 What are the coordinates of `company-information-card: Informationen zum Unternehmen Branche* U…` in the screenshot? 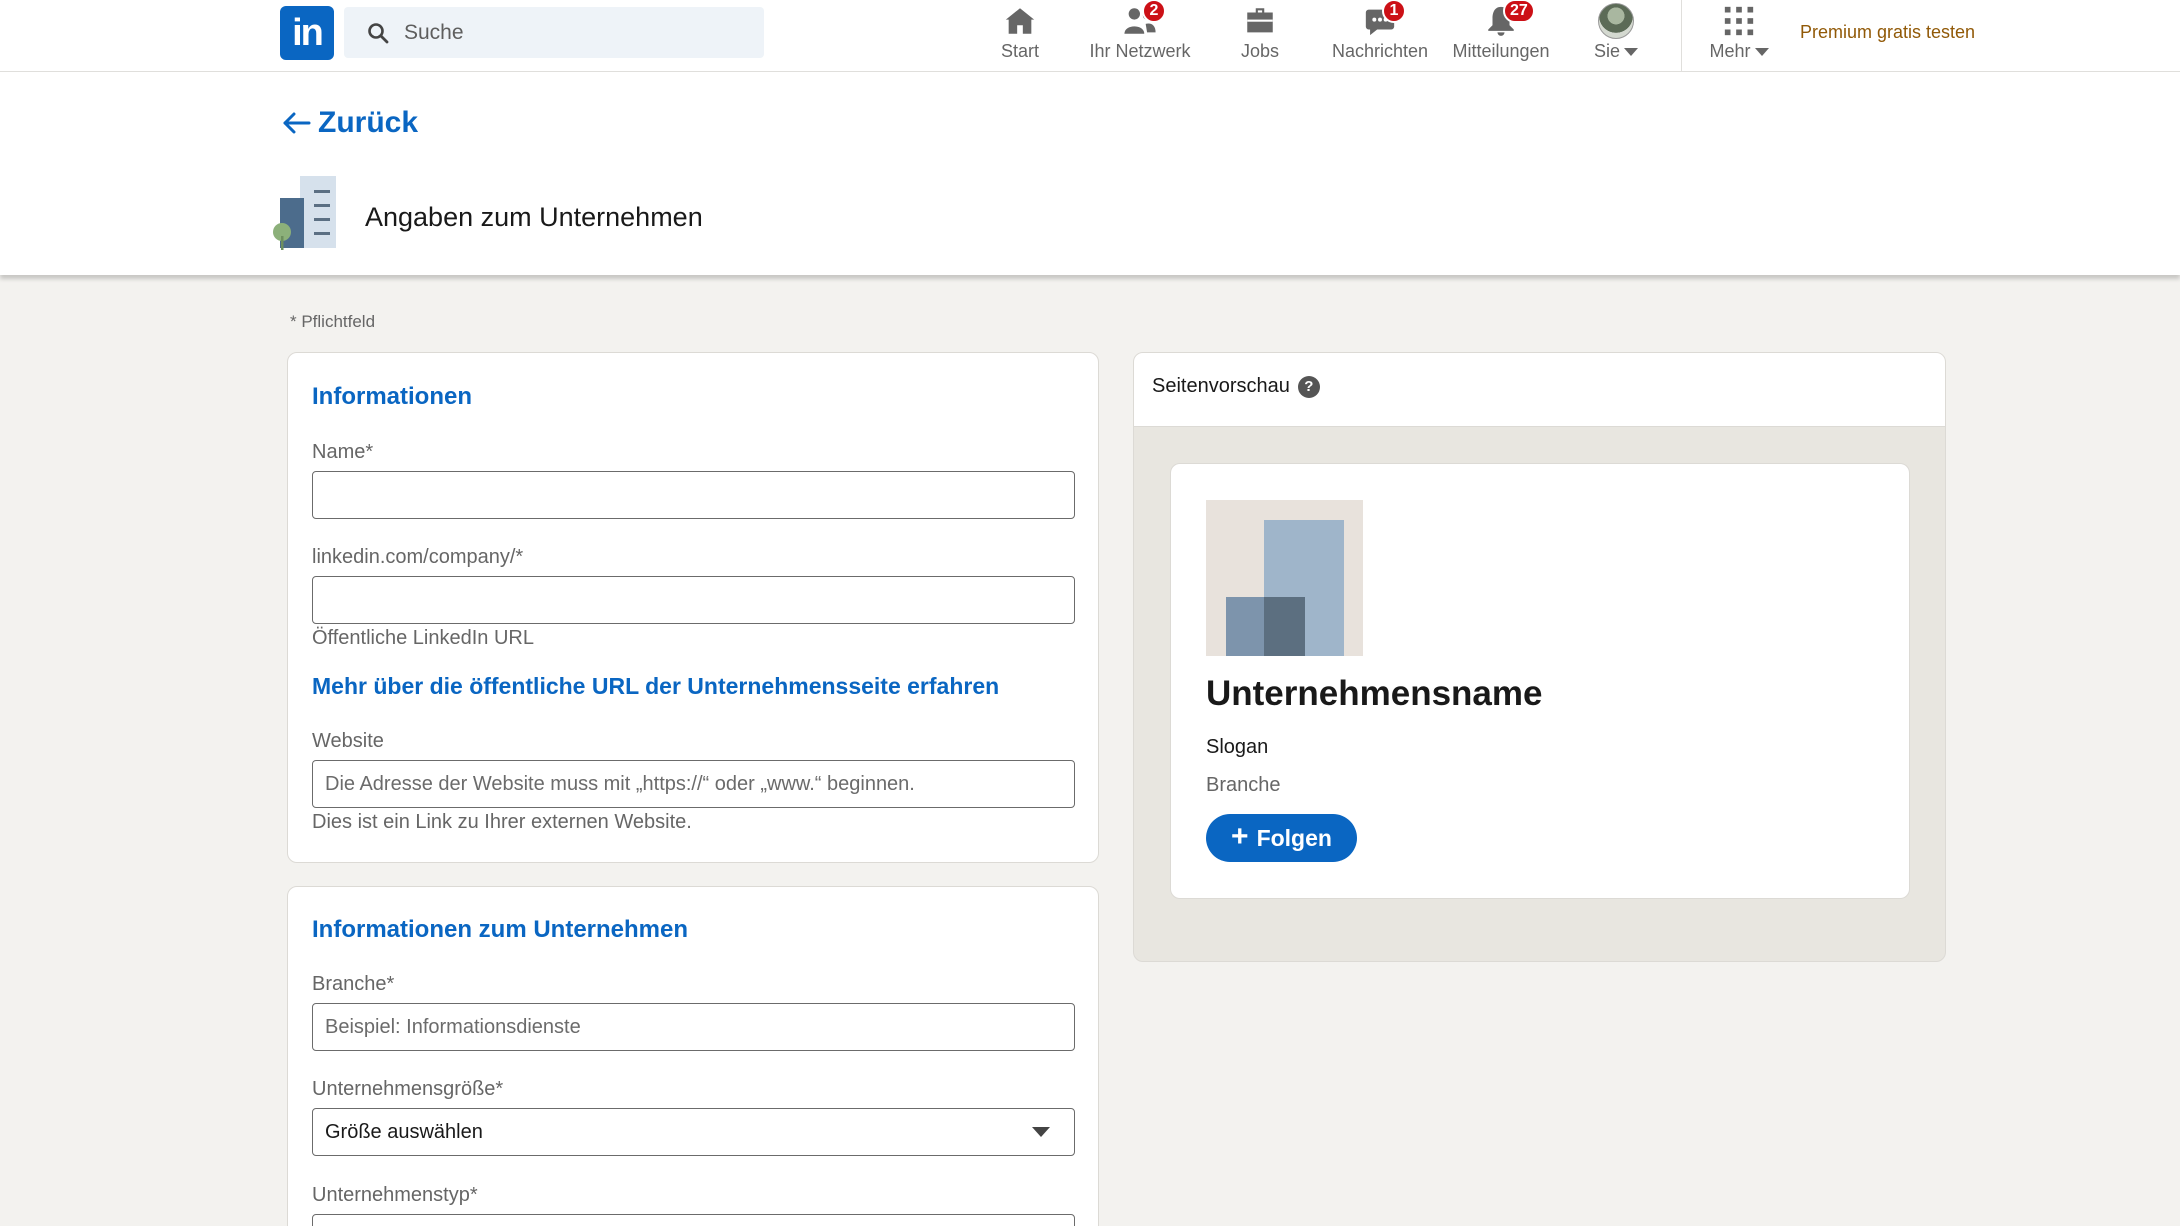 It's located at (693, 1056).